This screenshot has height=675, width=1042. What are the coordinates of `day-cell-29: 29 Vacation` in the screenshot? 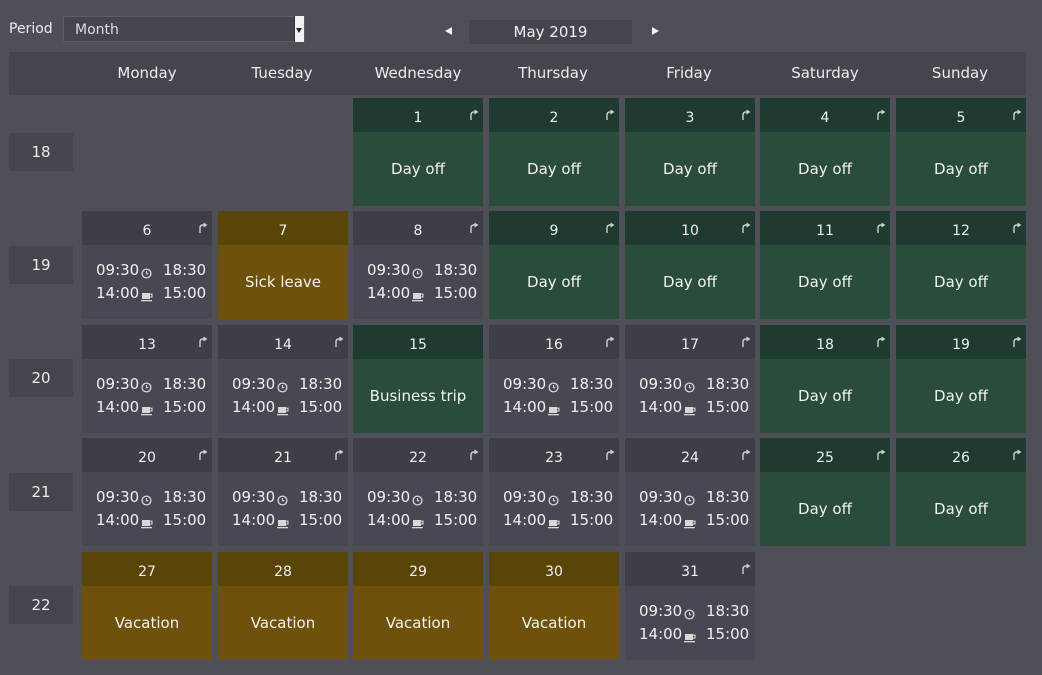 It's located at (418, 606).